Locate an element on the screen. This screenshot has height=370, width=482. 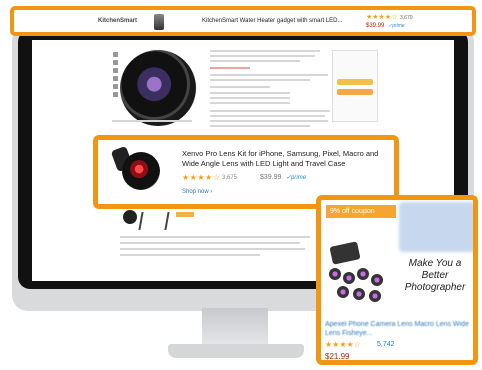
brand-logo: KitchenSmart is located at coordinates (118, 21).